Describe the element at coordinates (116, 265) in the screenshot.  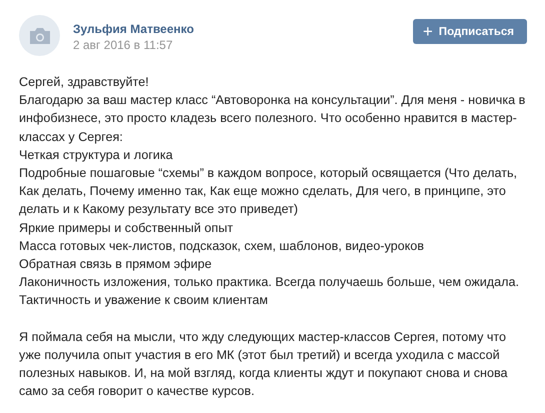
I see `post-text: Обратная связь в прямом эфире` at that location.